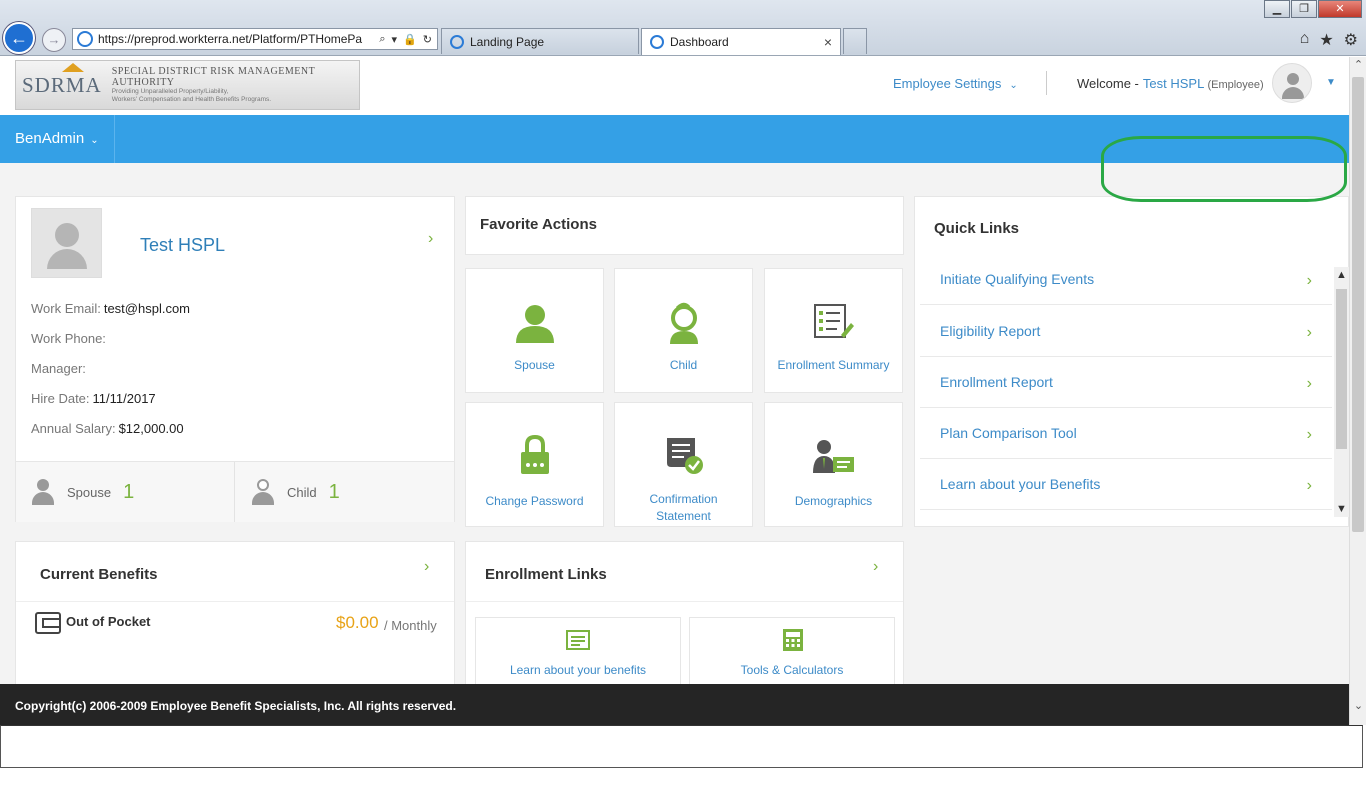  Describe the element at coordinates (410, 625) in the screenshot. I see `out-of-pocket-period: / Monthly` at that location.